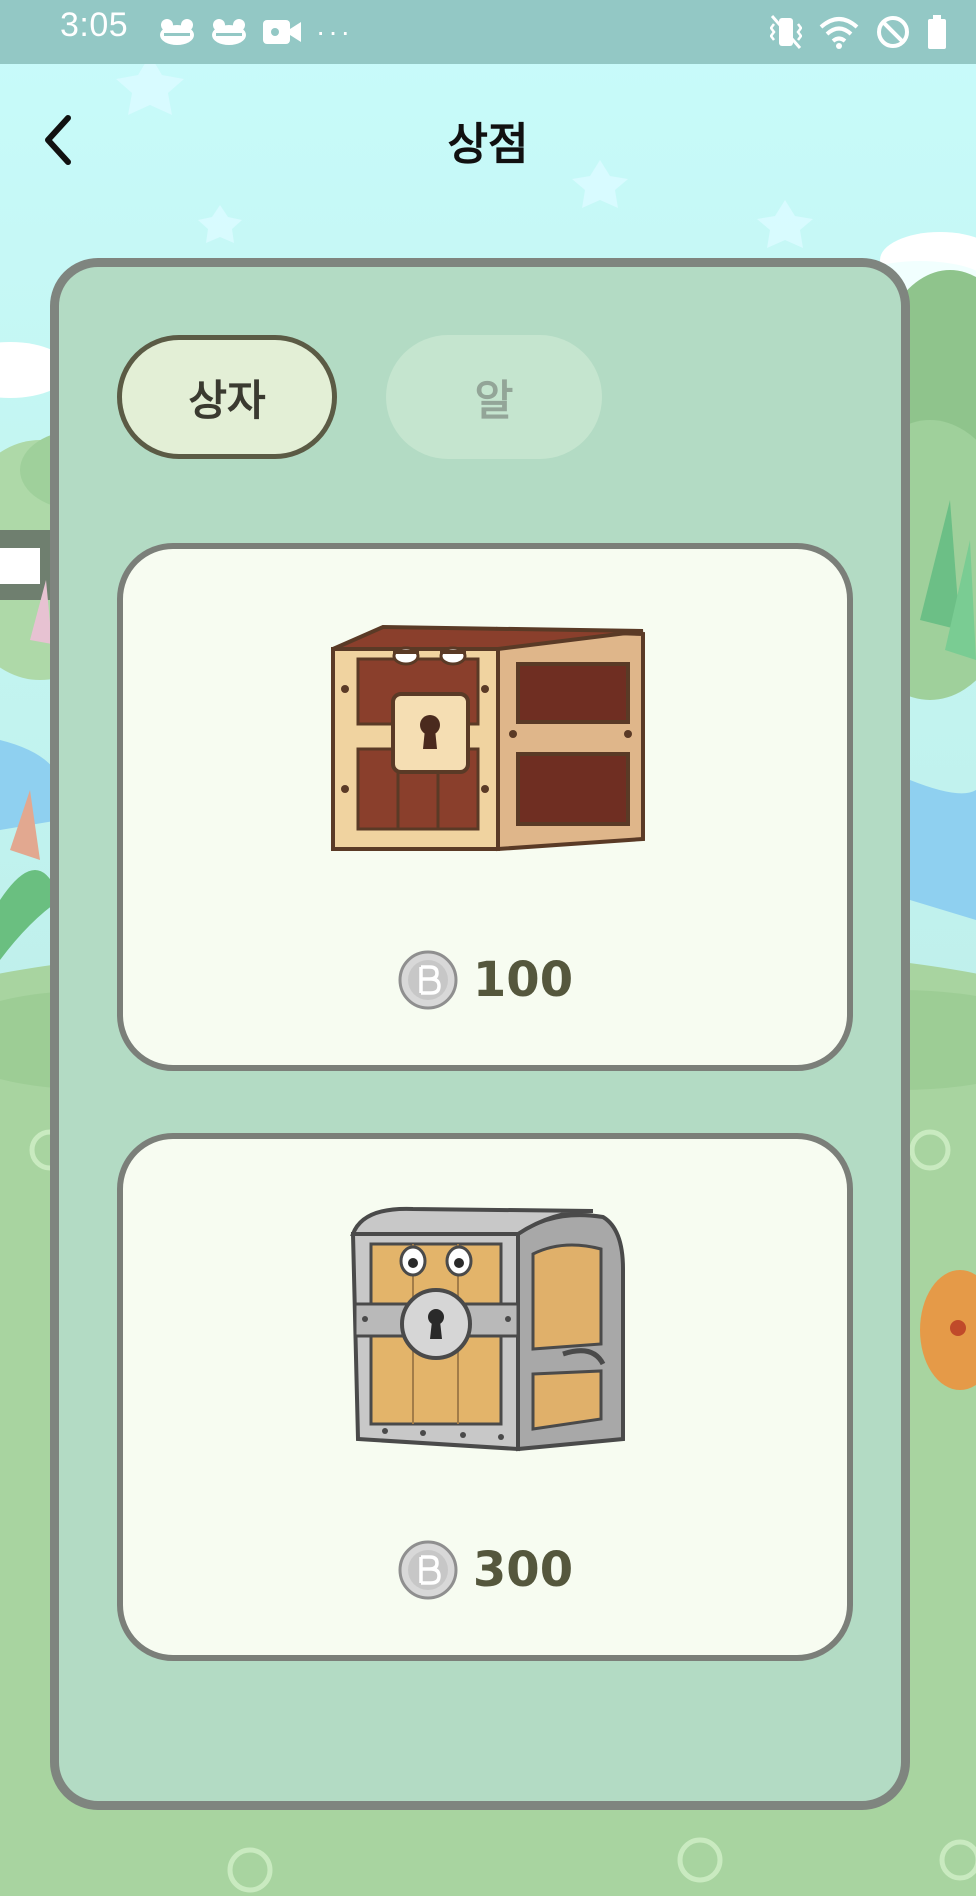 This screenshot has height=1896, width=976. What do you see at coordinates (487, 1329) in the screenshot?
I see `iron-chest-icon` at bounding box center [487, 1329].